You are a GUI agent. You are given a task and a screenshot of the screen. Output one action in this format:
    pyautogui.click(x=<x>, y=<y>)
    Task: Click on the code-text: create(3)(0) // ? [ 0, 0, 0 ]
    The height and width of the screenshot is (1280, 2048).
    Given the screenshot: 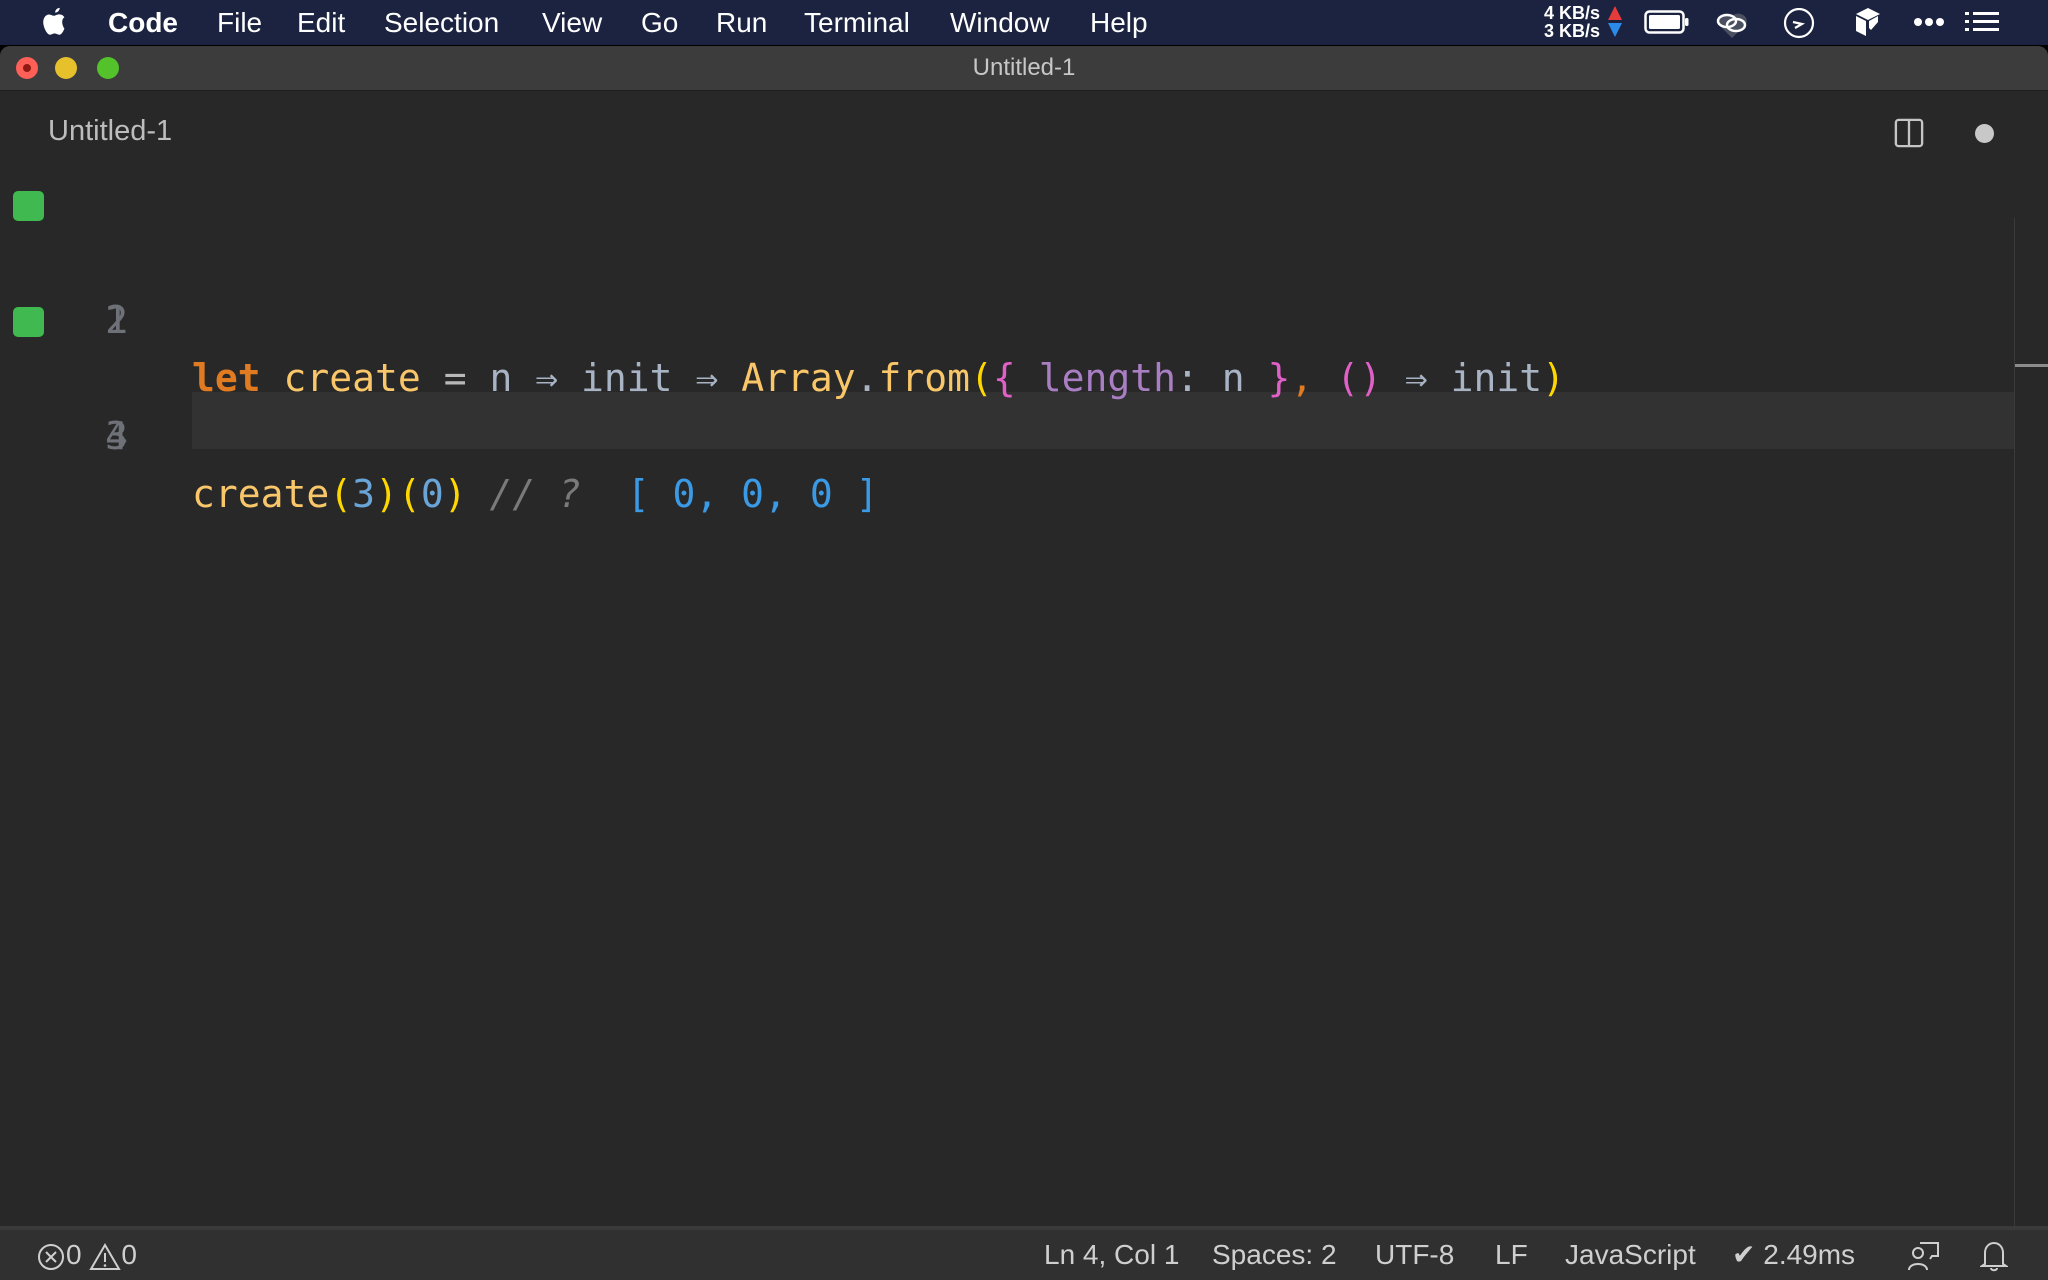 What is the action you would take?
    pyautogui.click(x=535, y=494)
    